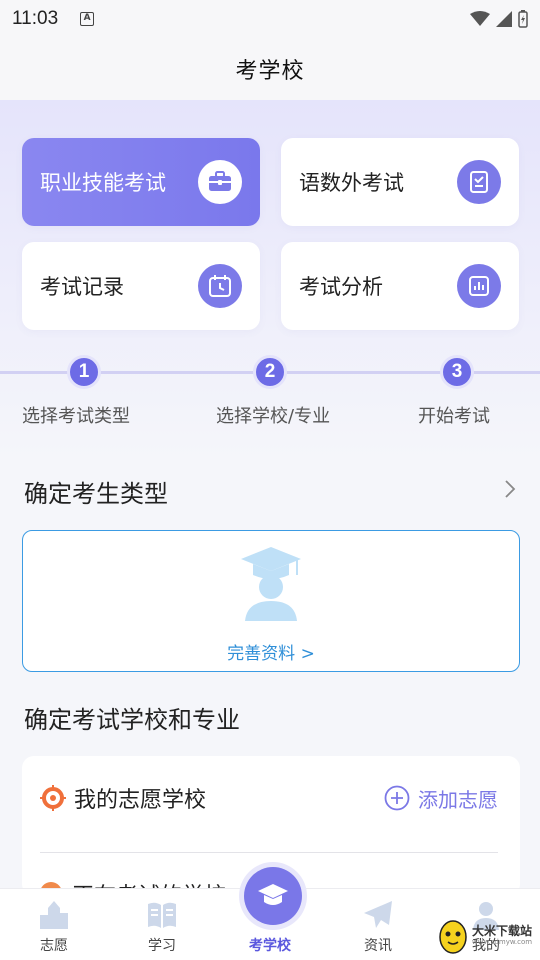 The width and height of the screenshot is (540, 960). I want to click on book-icon, so click(162, 915).